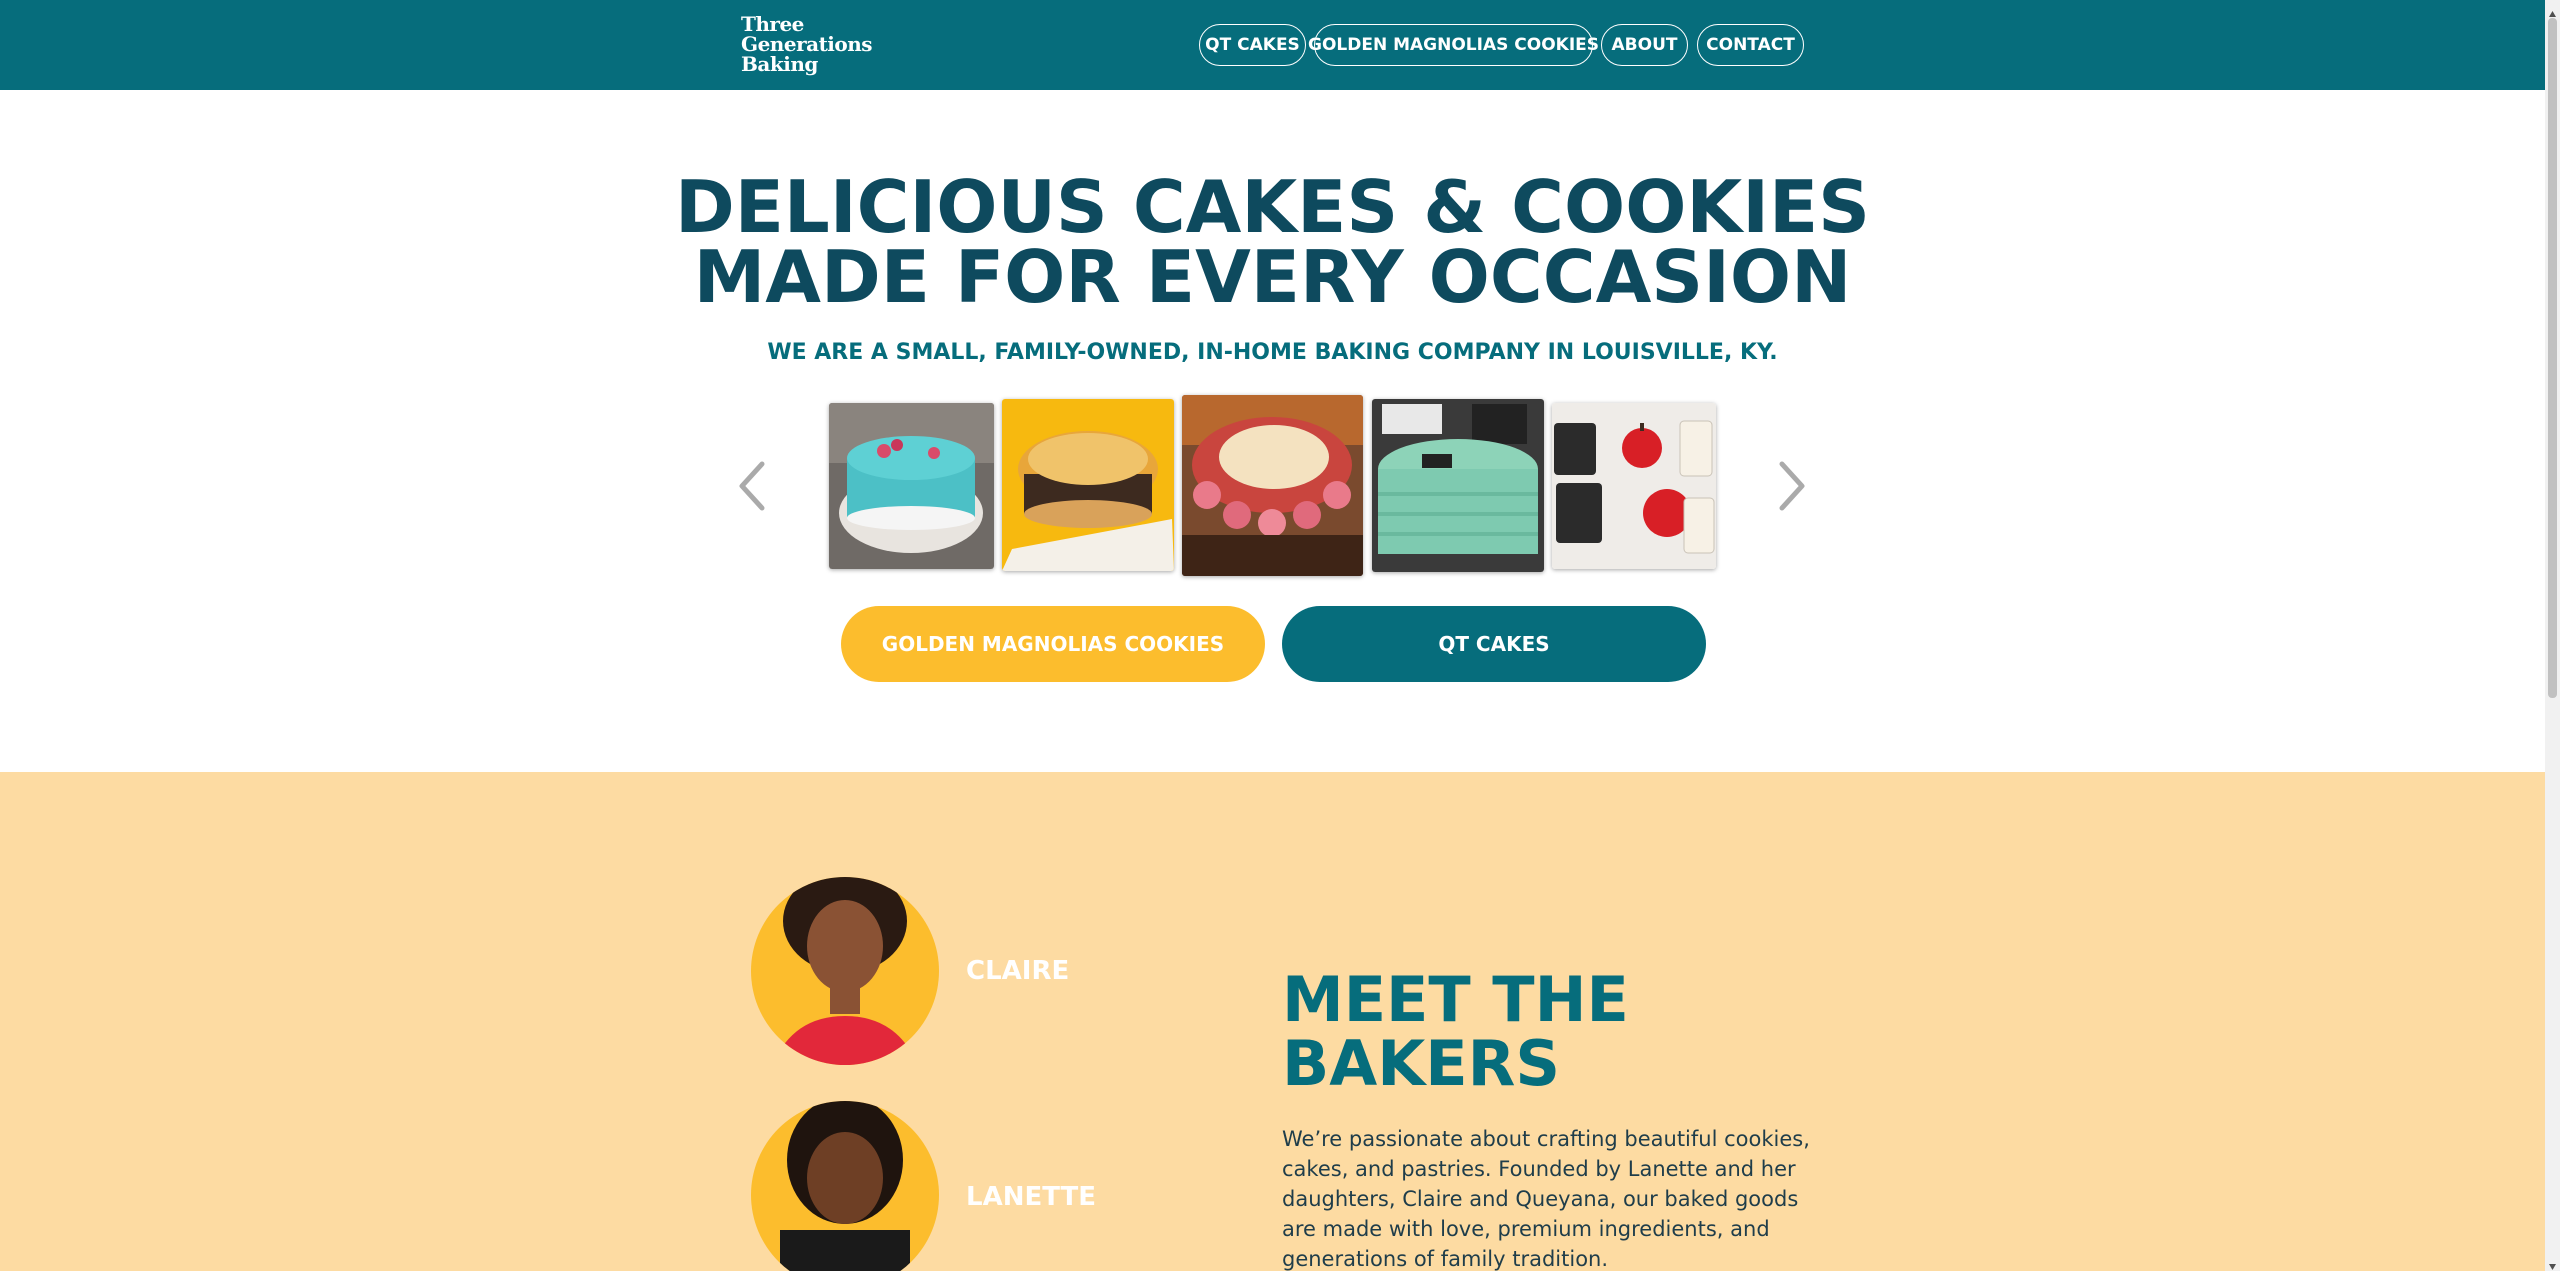  I want to click on baker-name-lanette: LANETTE, so click(1031, 1197).